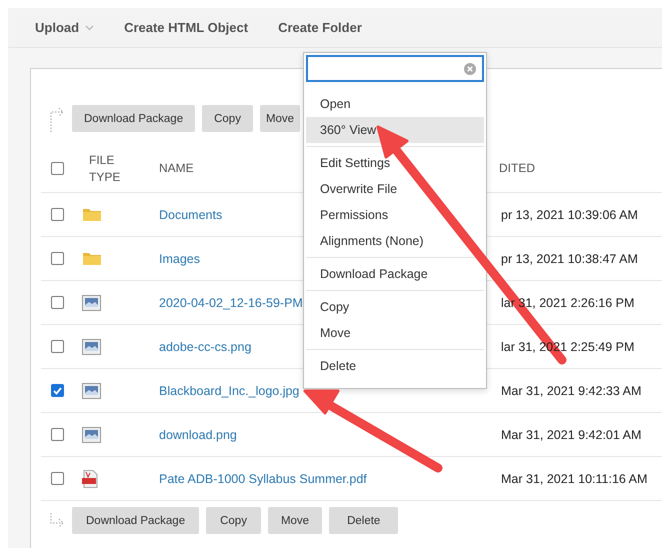 Image resolution: width=662 pixels, height=548 pixels. Describe the element at coordinates (263, 479) in the screenshot. I see `file-link: Pate ADB-1000 Syllabus Summer.pdf` at that location.